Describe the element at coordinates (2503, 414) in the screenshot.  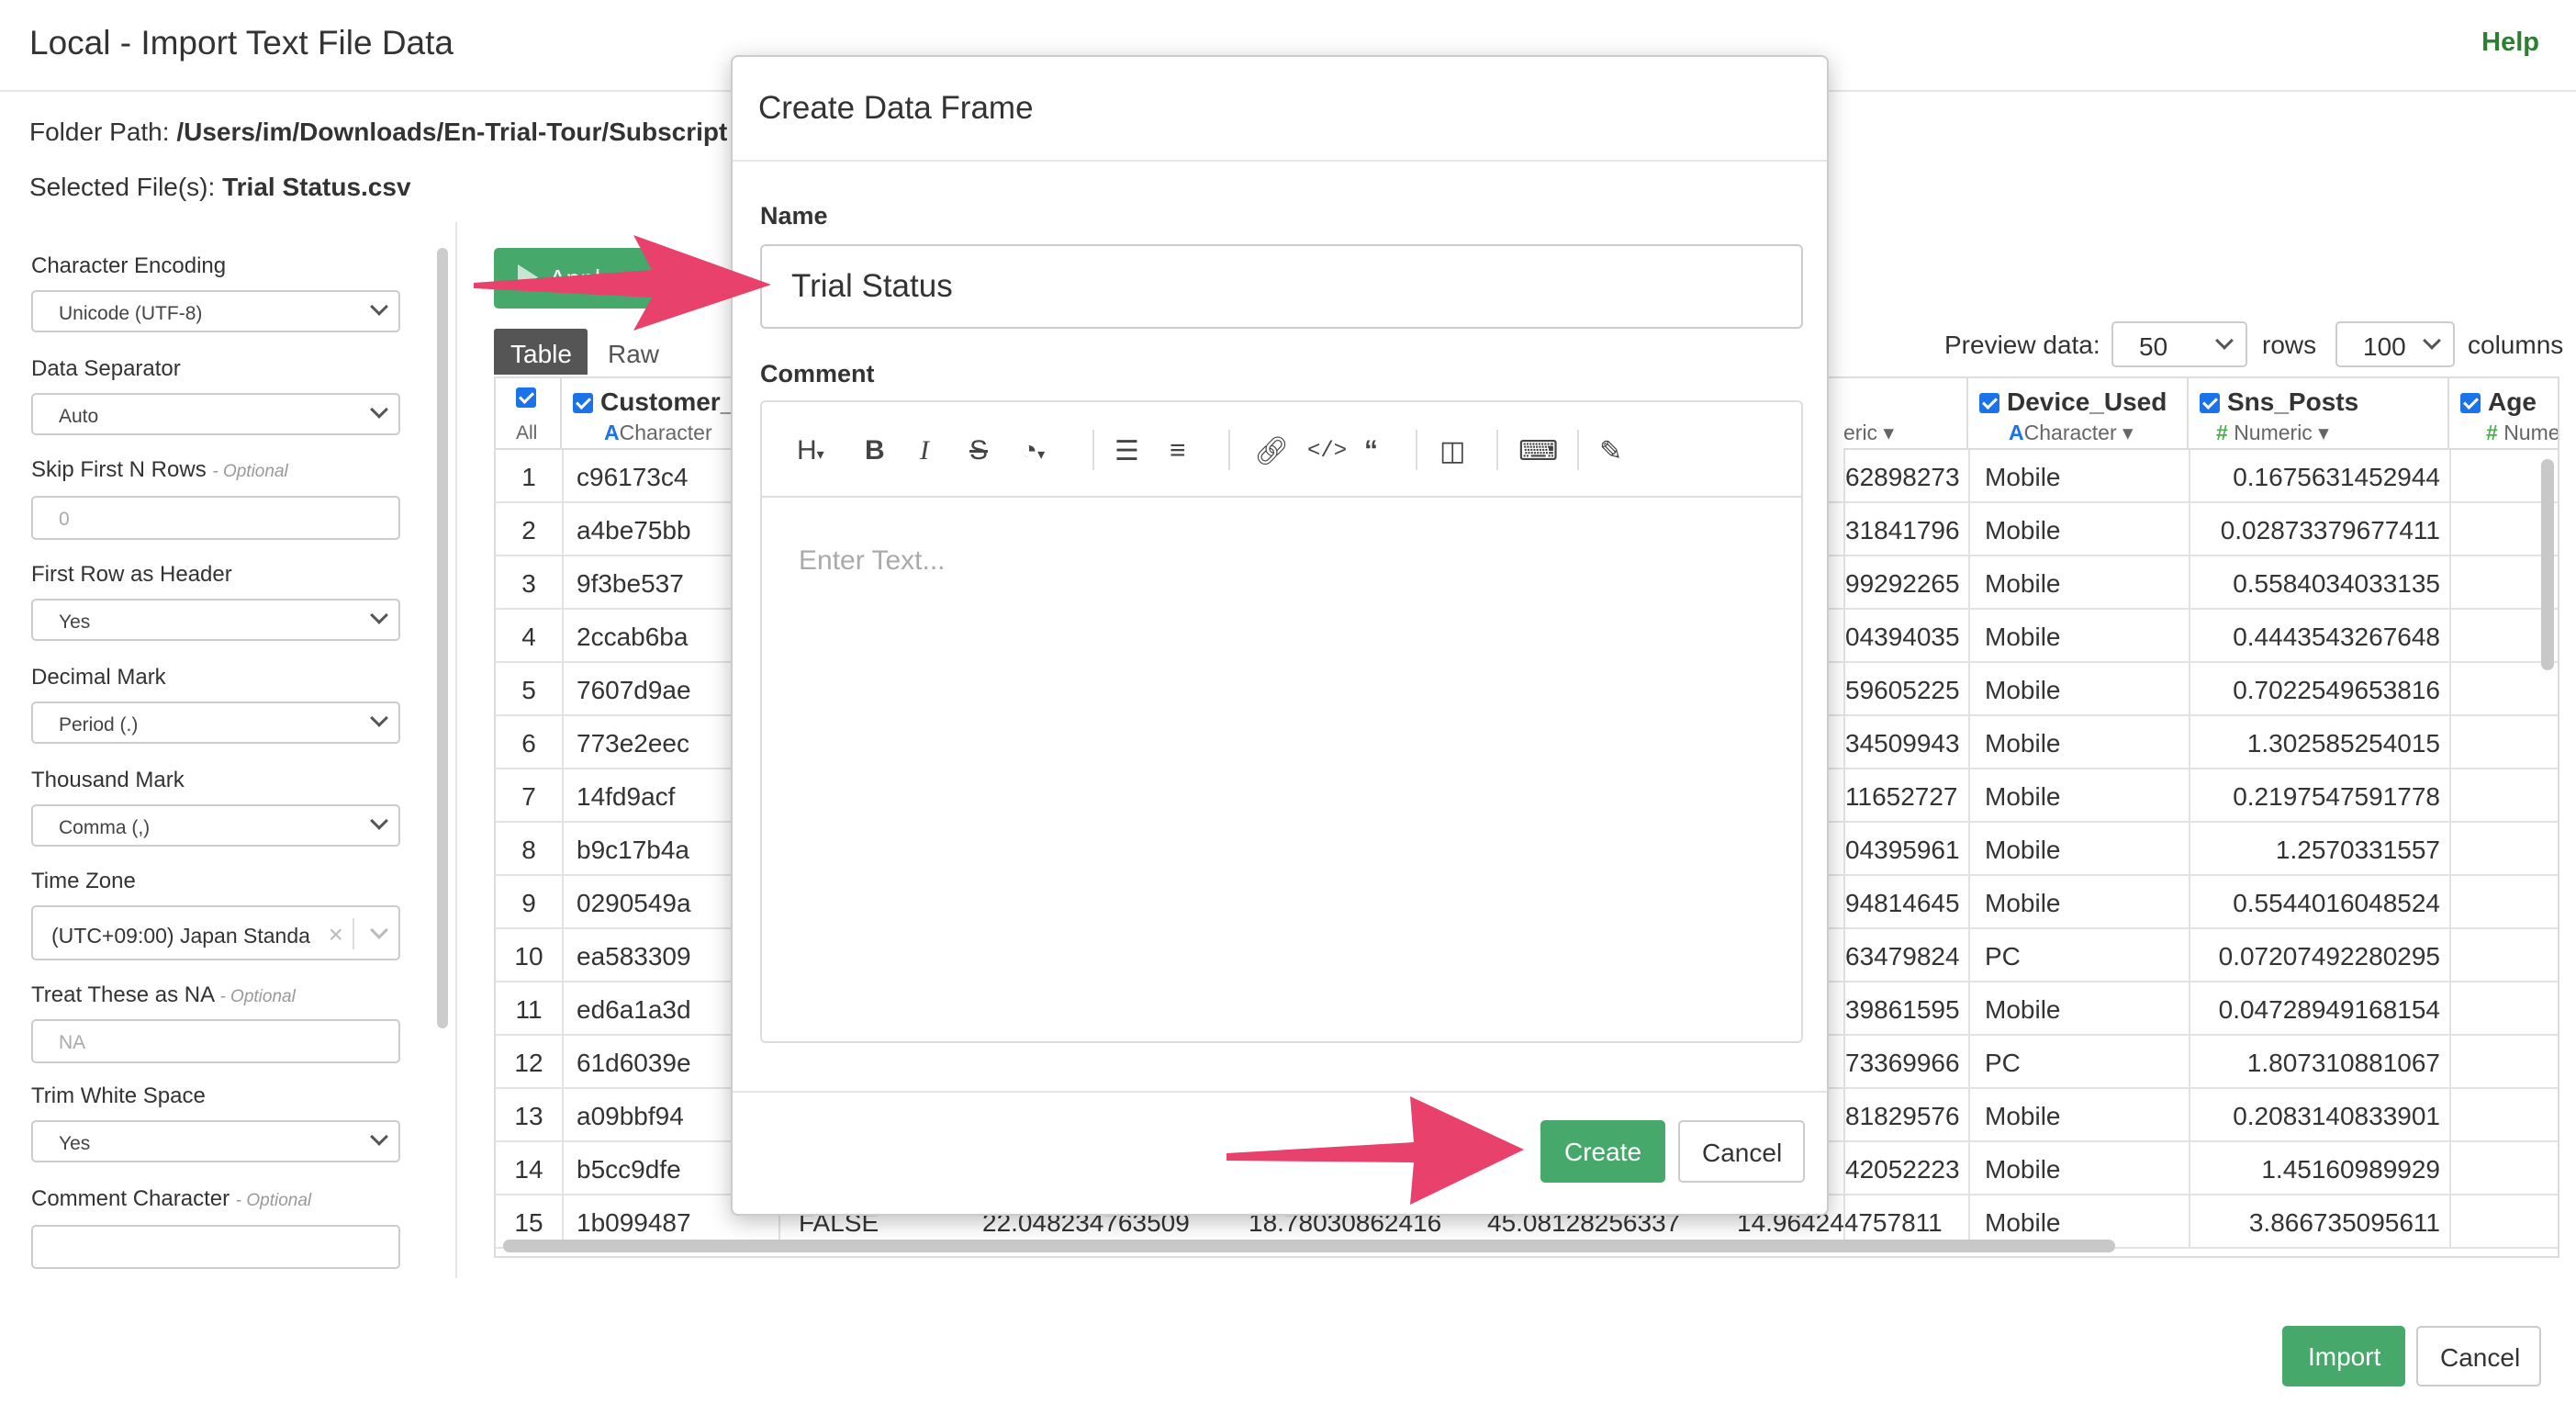
I see `column-header-age: Age # Nume` at that location.